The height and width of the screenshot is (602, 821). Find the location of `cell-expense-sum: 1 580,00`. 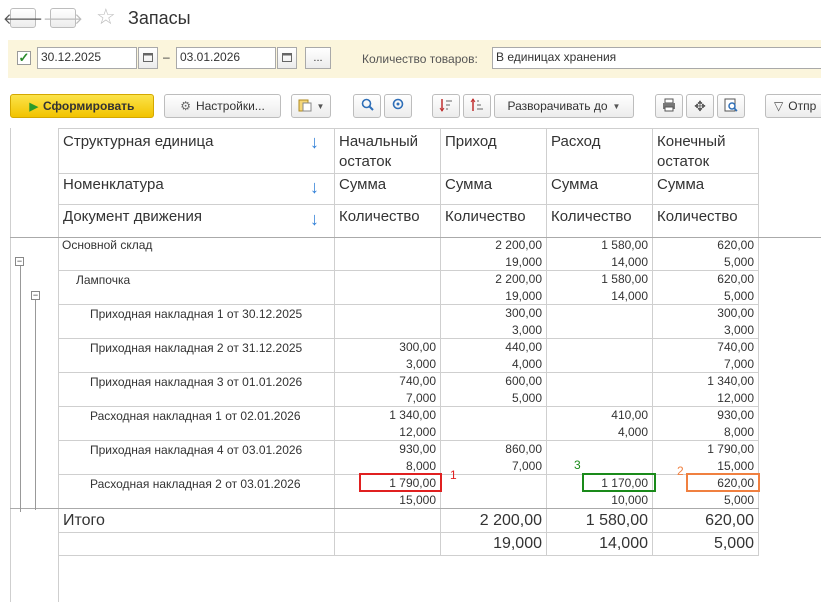

cell-expense-sum: 1 580,00 is located at coordinates (624, 245).